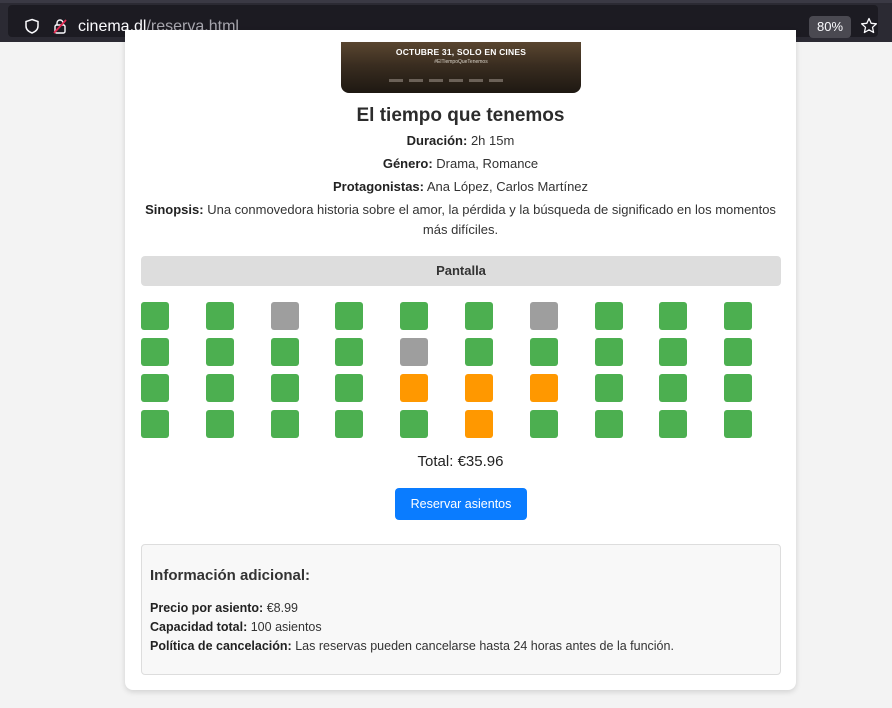 The height and width of the screenshot is (708, 892). What do you see at coordinates (830, 27) in the screenshot?
I see `zoom-level-button: 80%` at bounding box center [830, 27].